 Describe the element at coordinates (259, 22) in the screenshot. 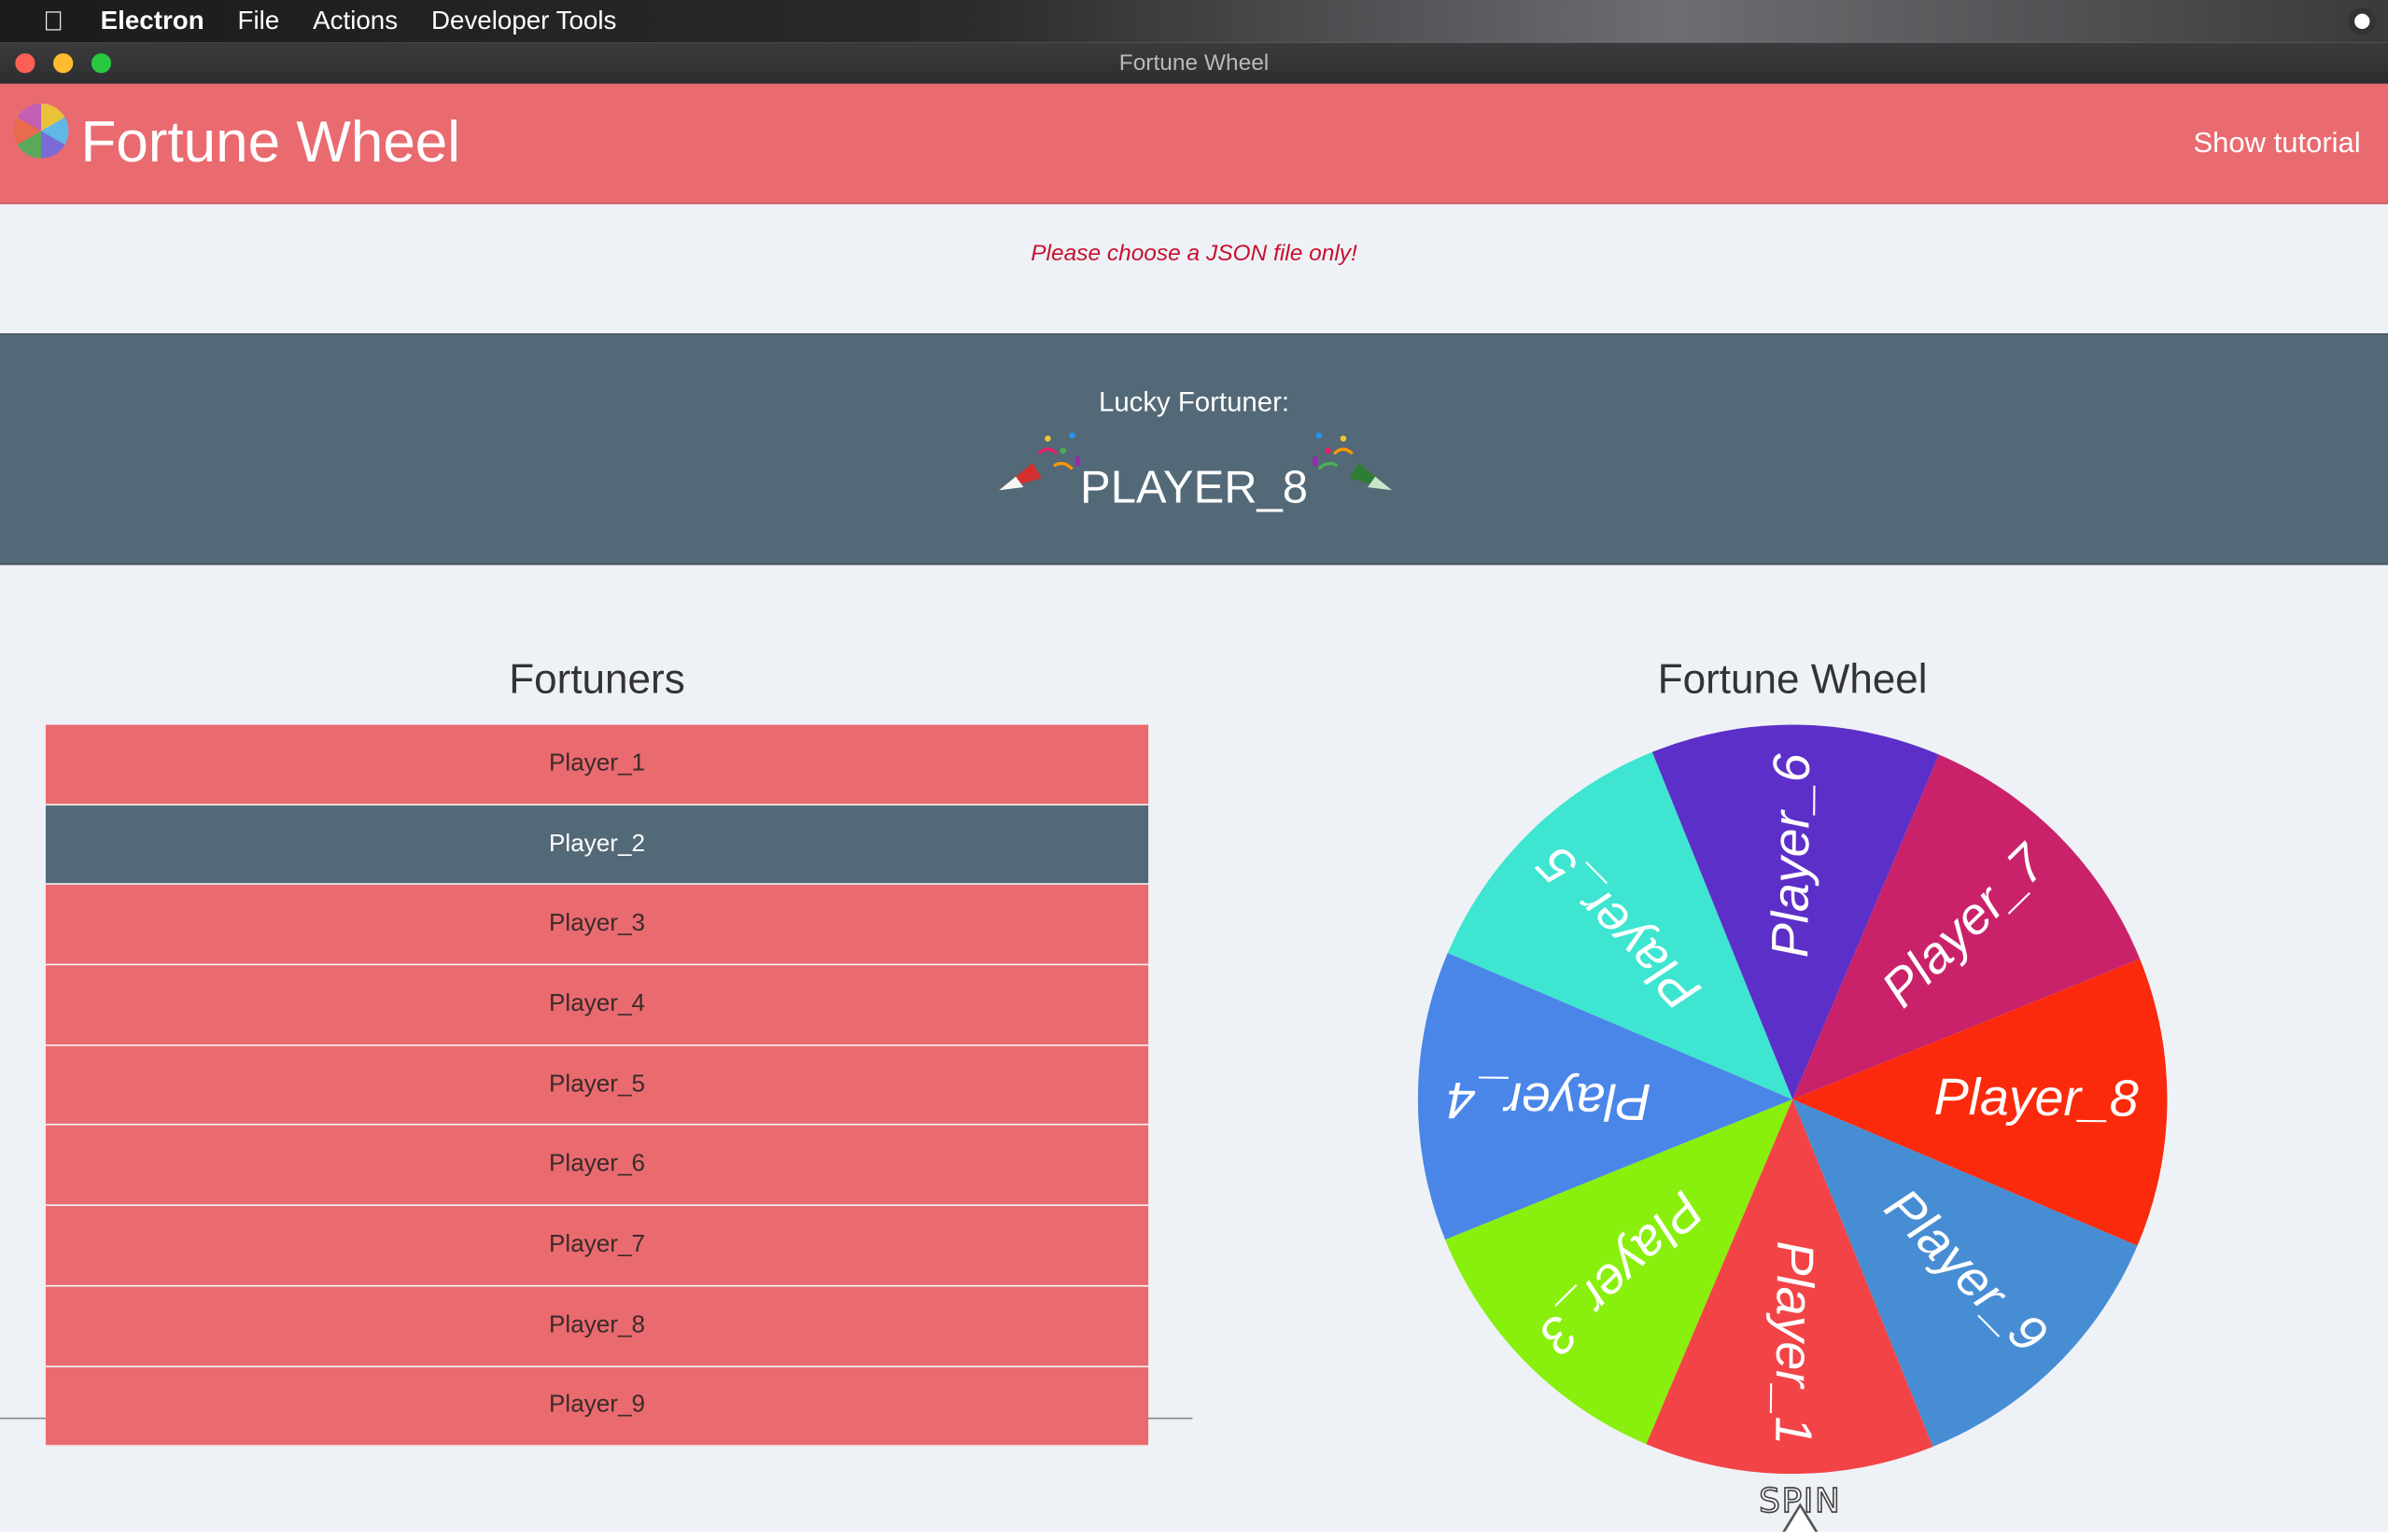

I see `menu-file: File` at that location.